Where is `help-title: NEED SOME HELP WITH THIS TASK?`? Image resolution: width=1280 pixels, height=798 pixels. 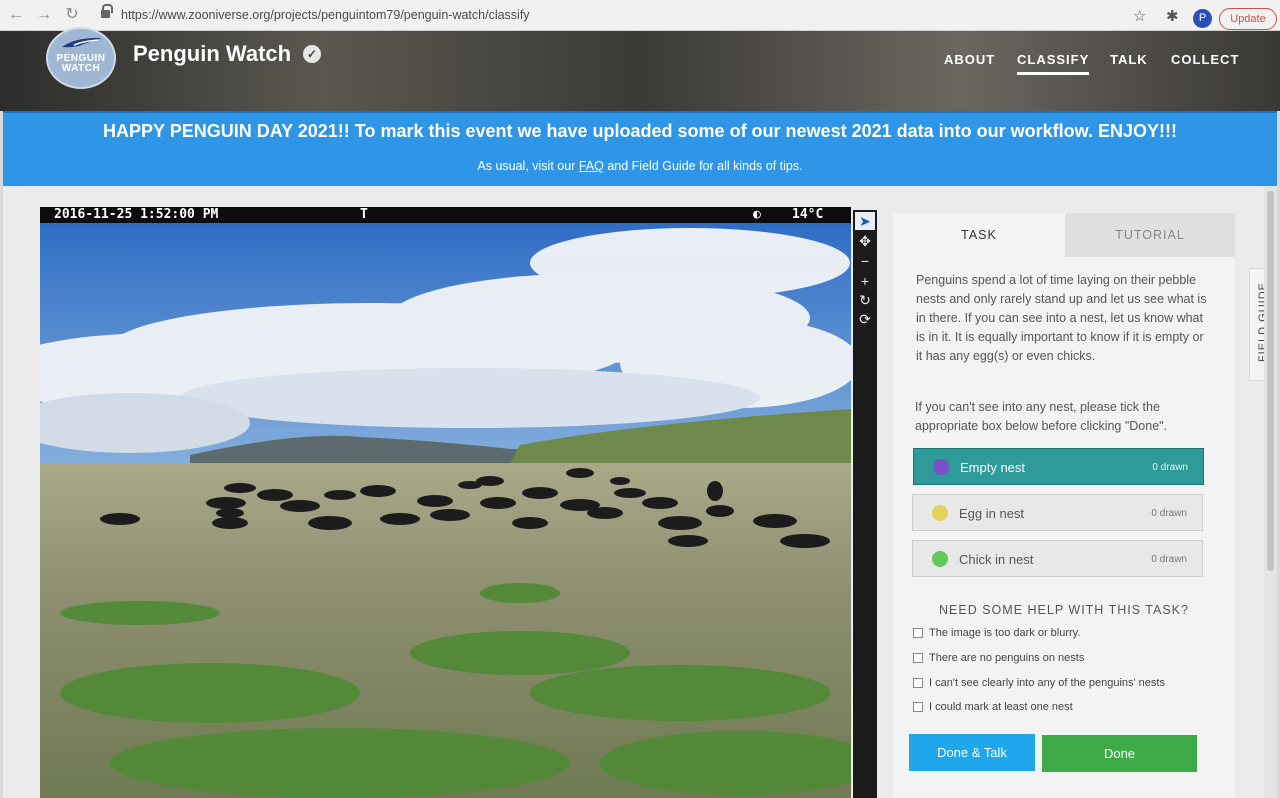 help-title: NEED SOME HELP WITH THIS TASK? is located at coordinates (1064, 610).